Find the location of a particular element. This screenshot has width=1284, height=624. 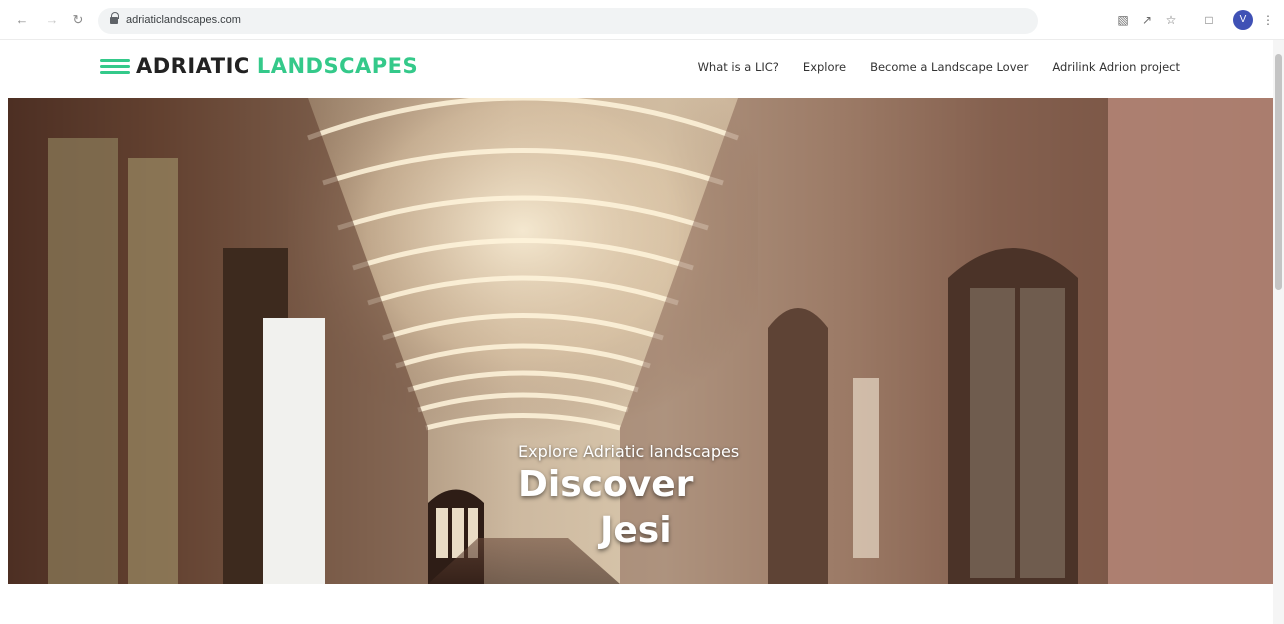

nav-become-landscape-lover: Become a Landscape Lover is located at coordinates (949, 67).